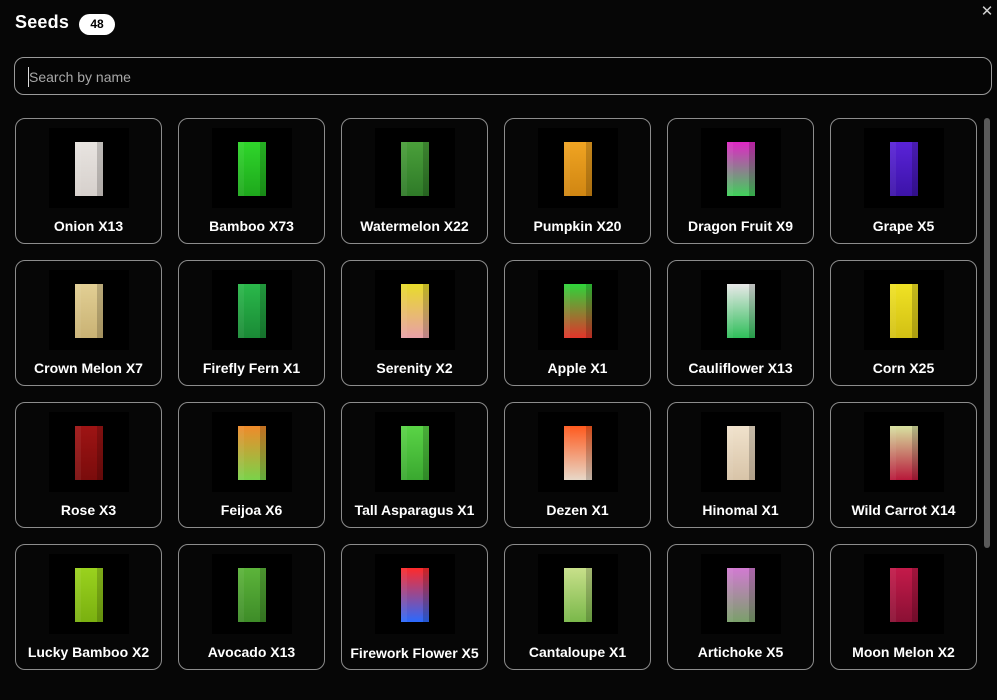 Image resolution: width=997 pixels, height=700 pixels. I want to click on seed-card: Avocado X13, so click(251, 607).